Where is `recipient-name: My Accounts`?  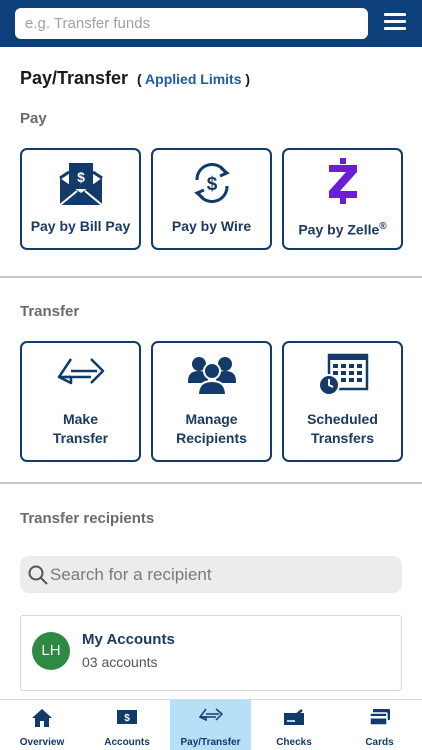
recipient-name: My Accounts is located at coordinates (128, 639).